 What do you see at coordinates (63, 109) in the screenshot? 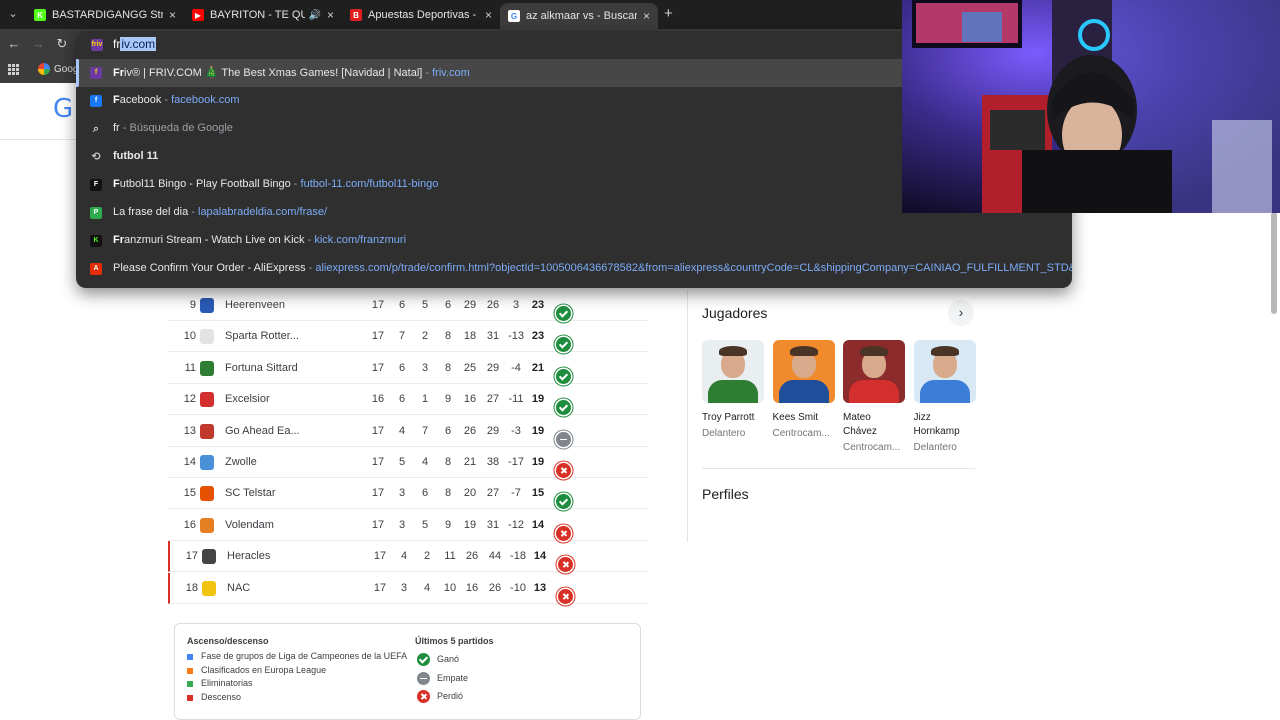
I see `google-logo: G` at bounding box center [63, 109].